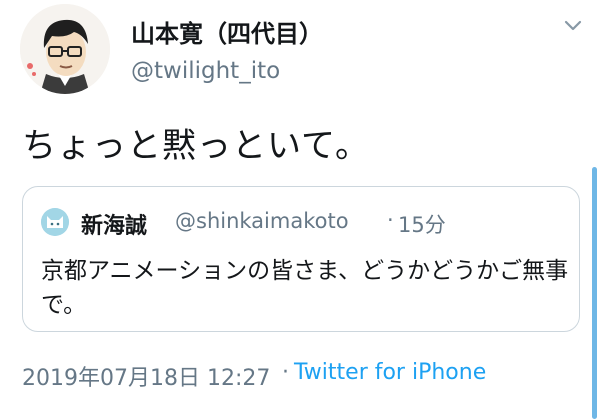 This screenshot has width=600, height=419. I want to click on scrollbar, so click(594, 293).